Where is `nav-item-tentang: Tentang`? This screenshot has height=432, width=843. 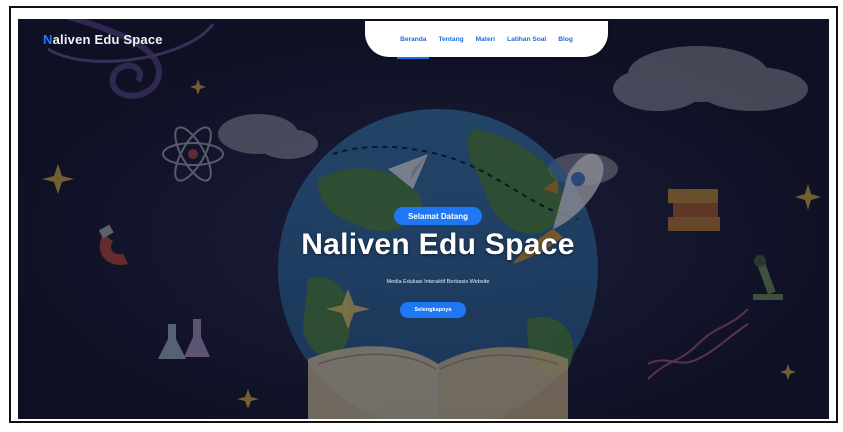 nav-item-tentang: Tentang is located at coordinates (450, 39).